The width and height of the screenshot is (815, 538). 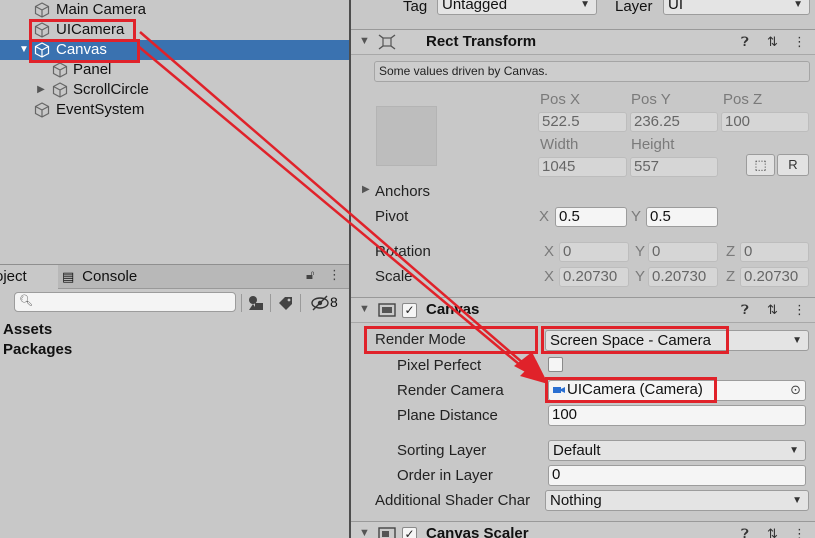 What do you see at coordinates (101, 9) in the screenshot?
I see `hierarchy-item-label: Main Camera` at bounding box center [101, 9].